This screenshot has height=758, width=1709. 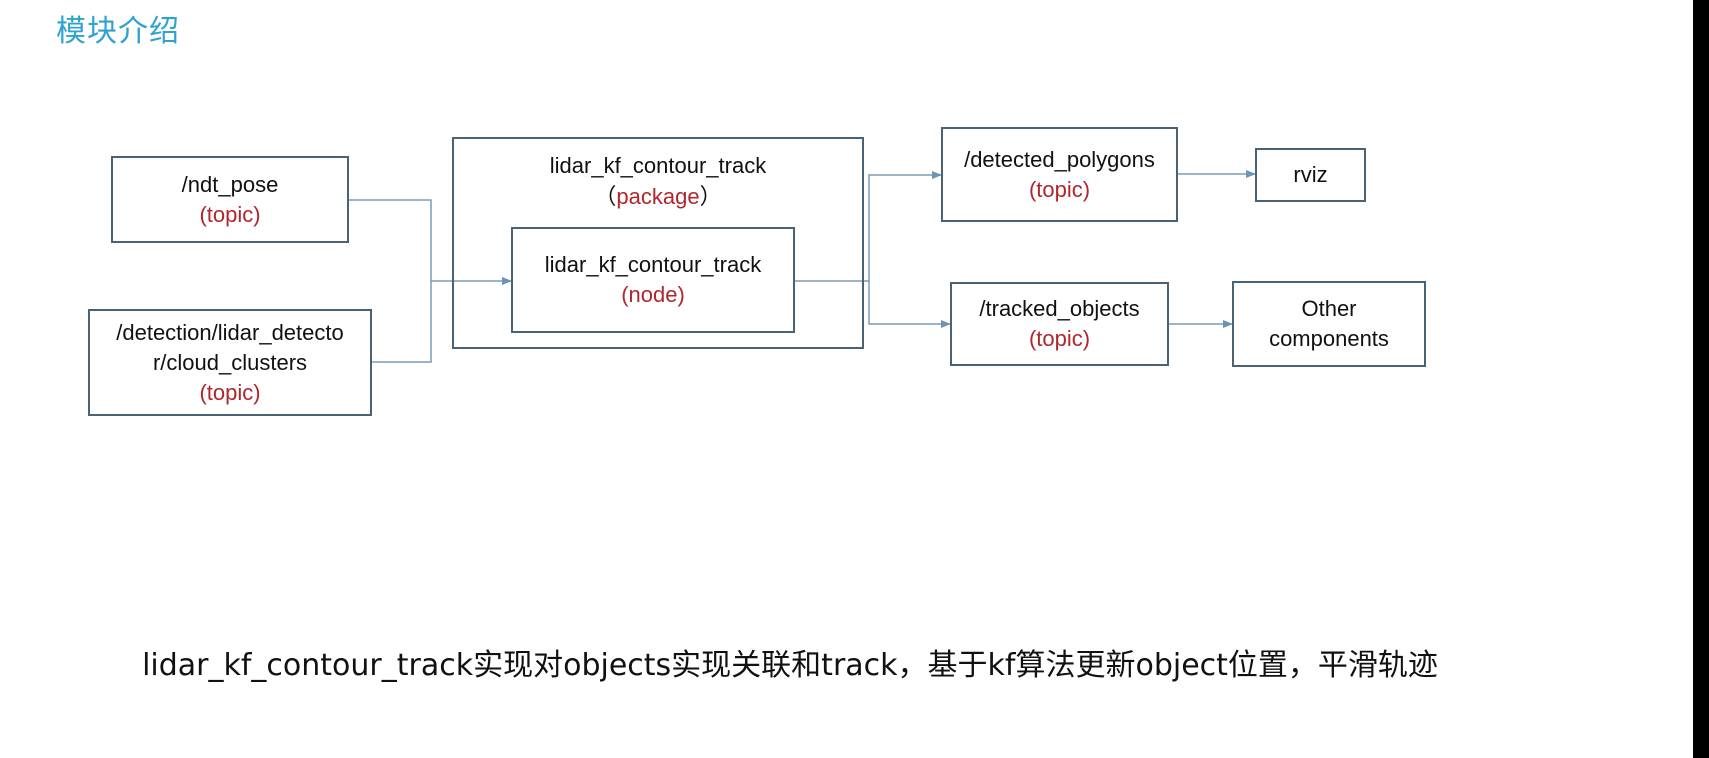 I want to click on node-rviz-name: rviz, so click(x=1310, y=174).